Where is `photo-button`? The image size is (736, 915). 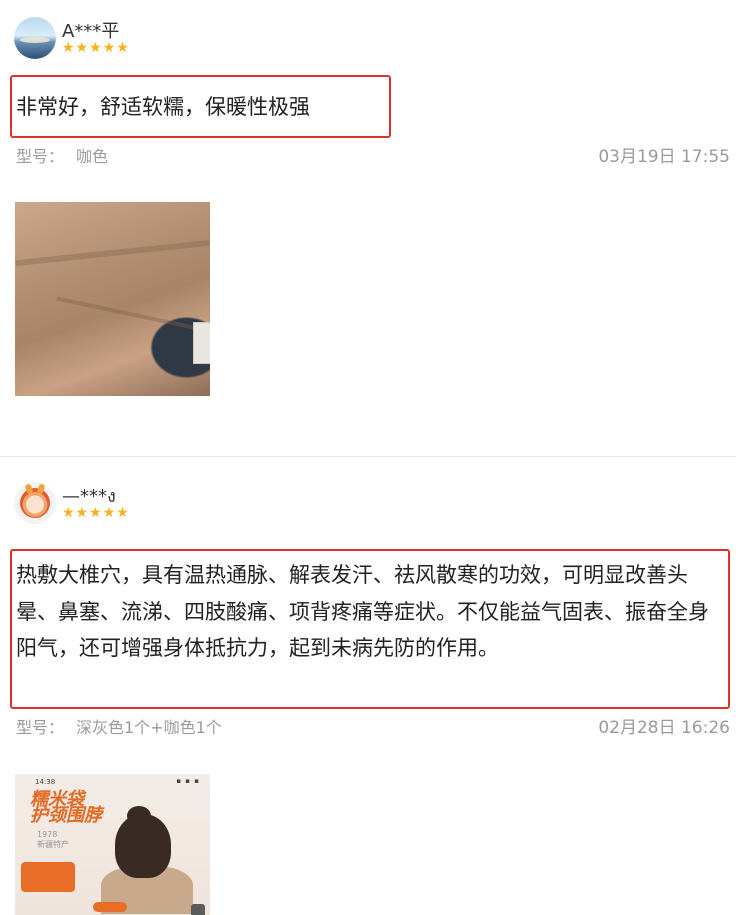 photo-button is located at coordinates (110, 907).